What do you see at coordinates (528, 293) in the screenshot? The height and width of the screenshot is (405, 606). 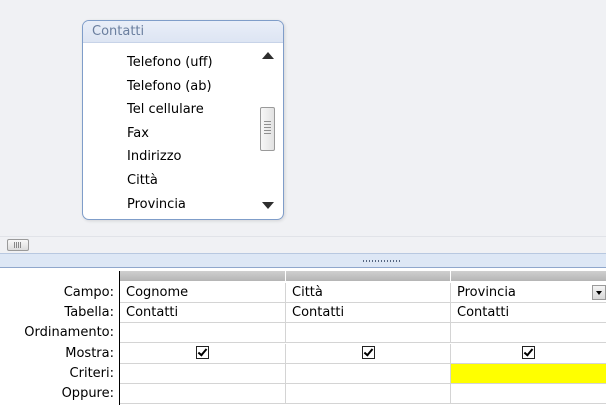 I see `field-cell: Provincia` at bounding box center [528, 293].